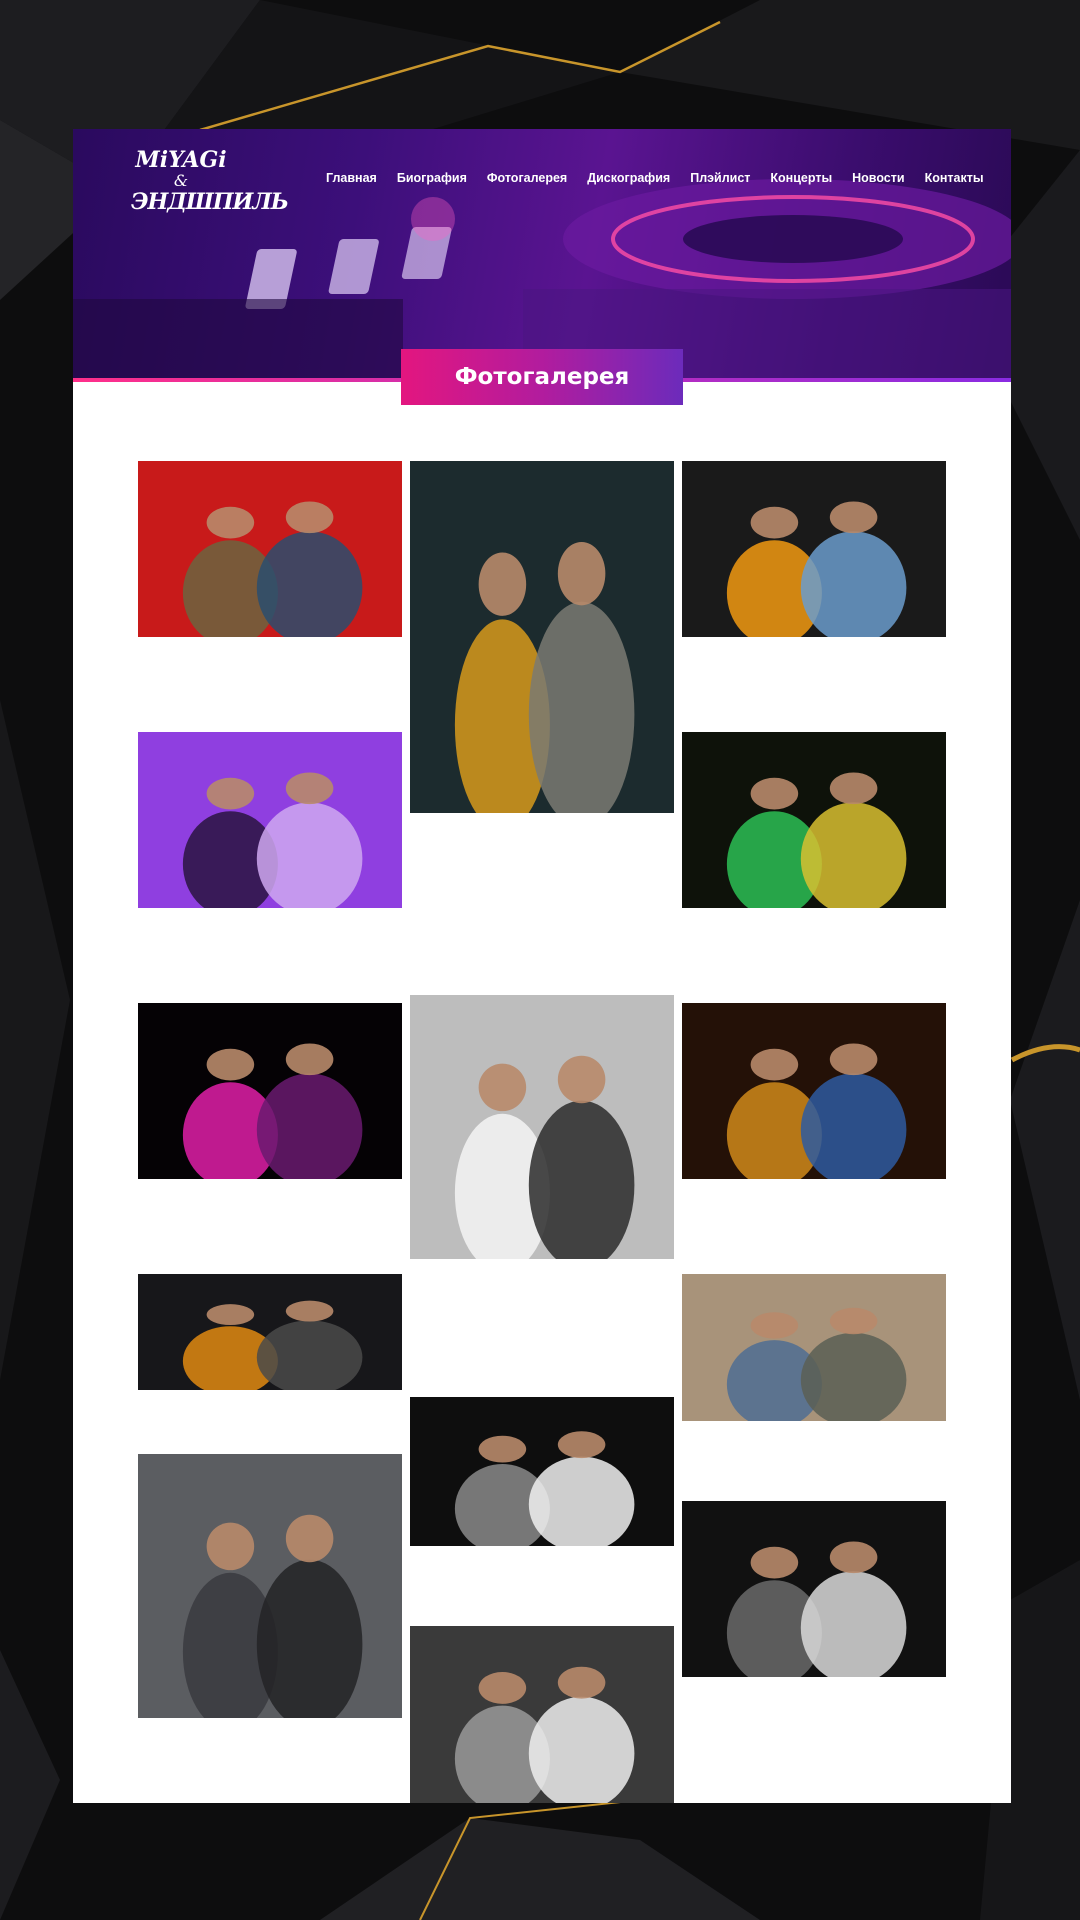  Describe the element at coordinates (542, 637) in the screenshot. I see `photo-duo-striped-wall` at that location.